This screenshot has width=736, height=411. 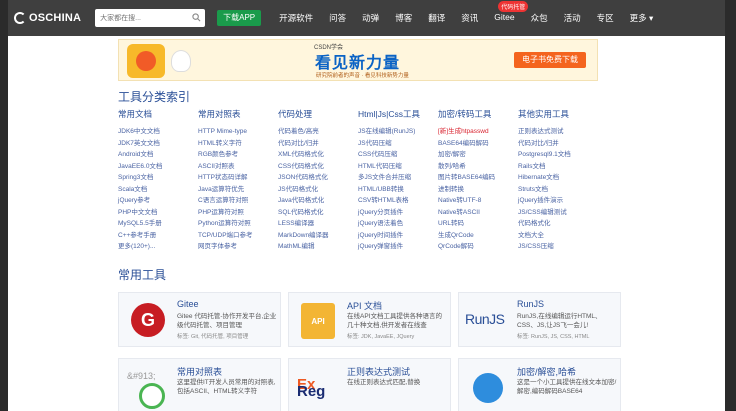 What do you see at coordinates (158, 178) in the screenshot?
I see `tool-link: Spring3文档` at bounding box center [158, 178].